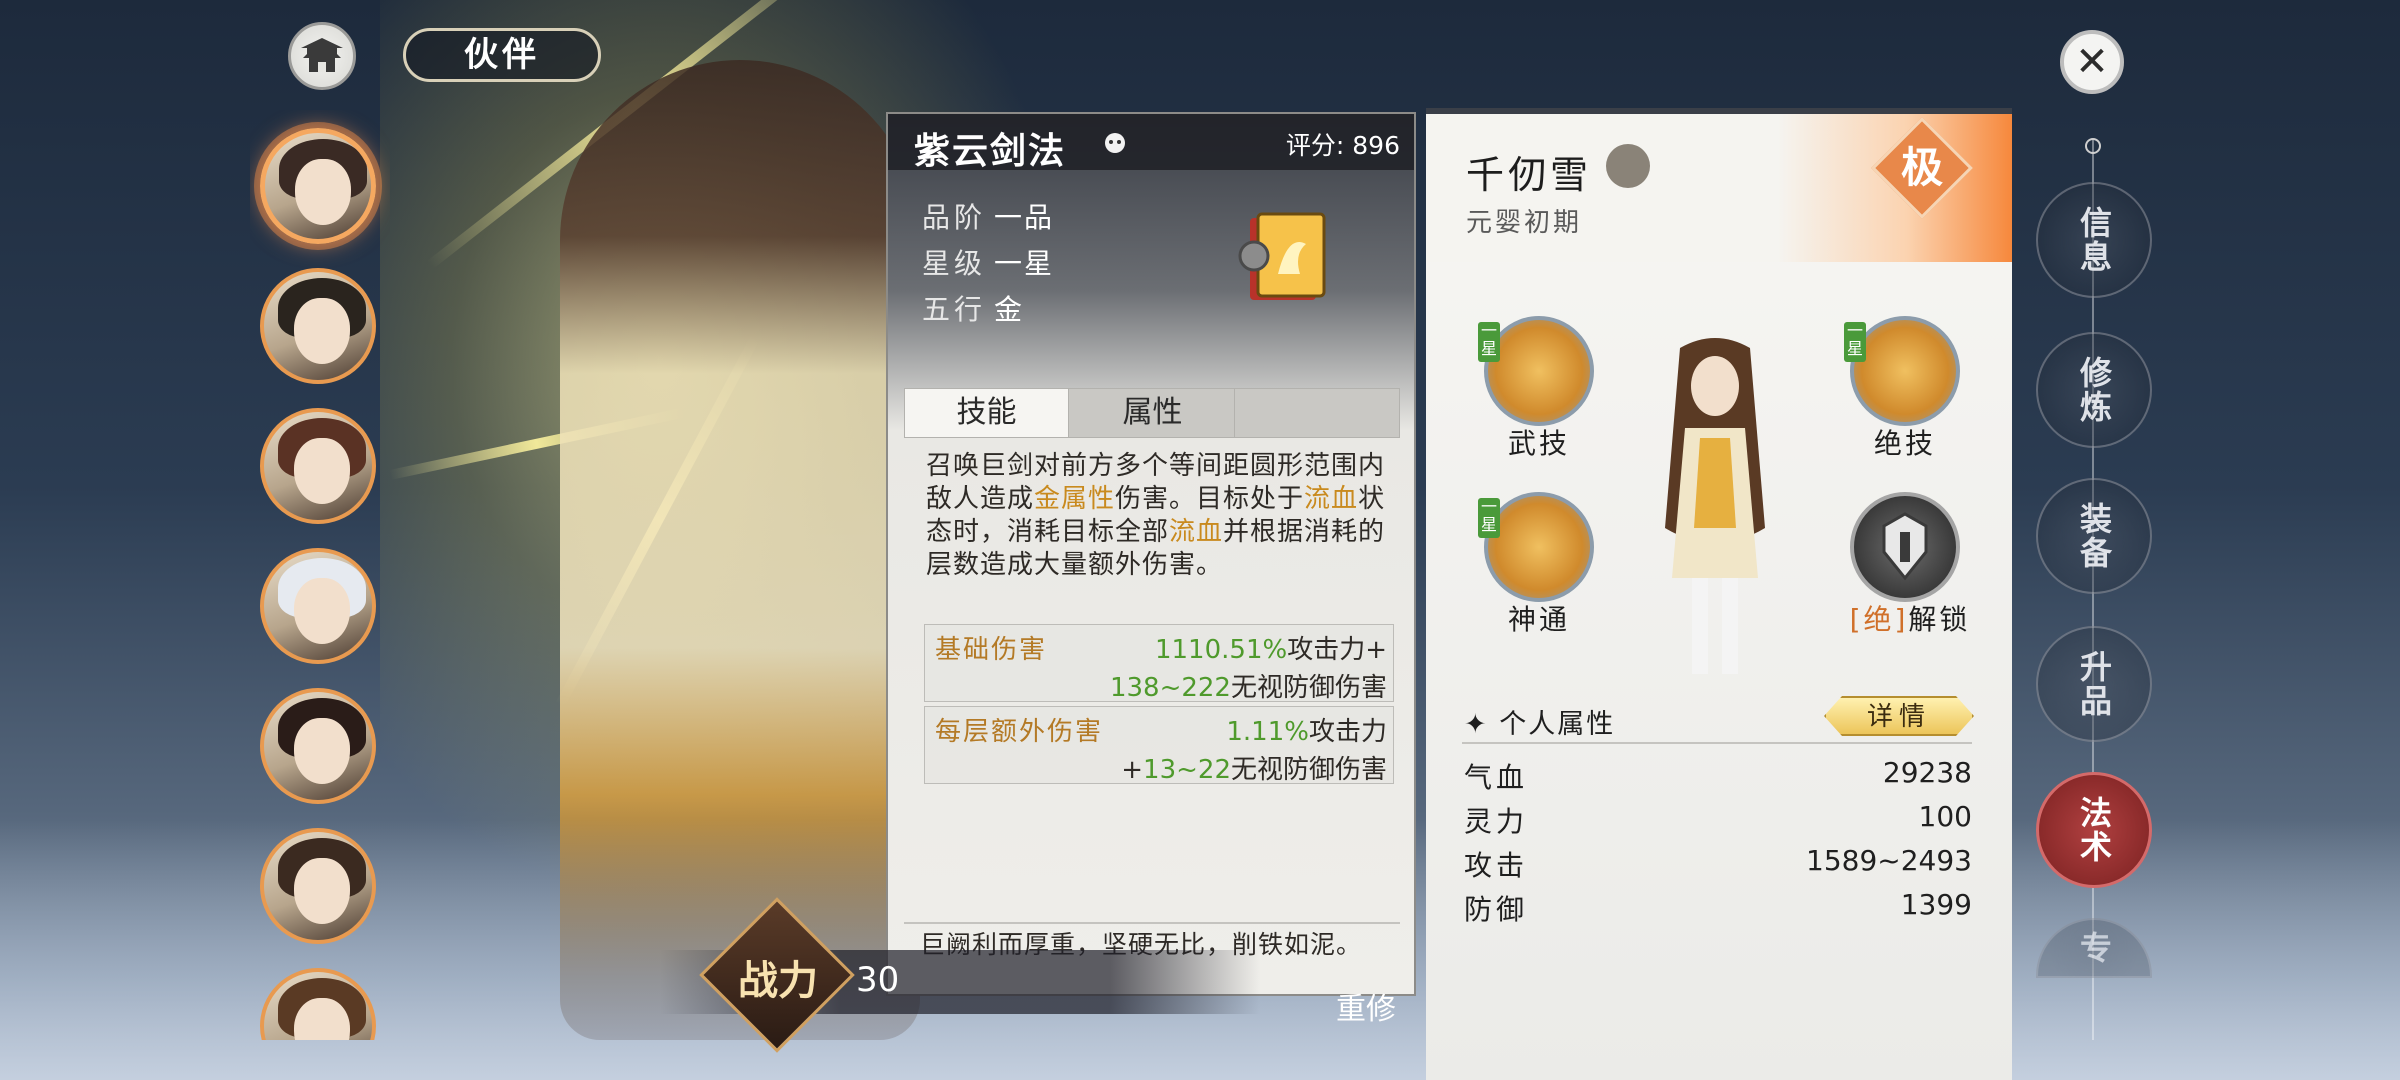  I want to click on nav-spells: 法术, so click(2094, 830).